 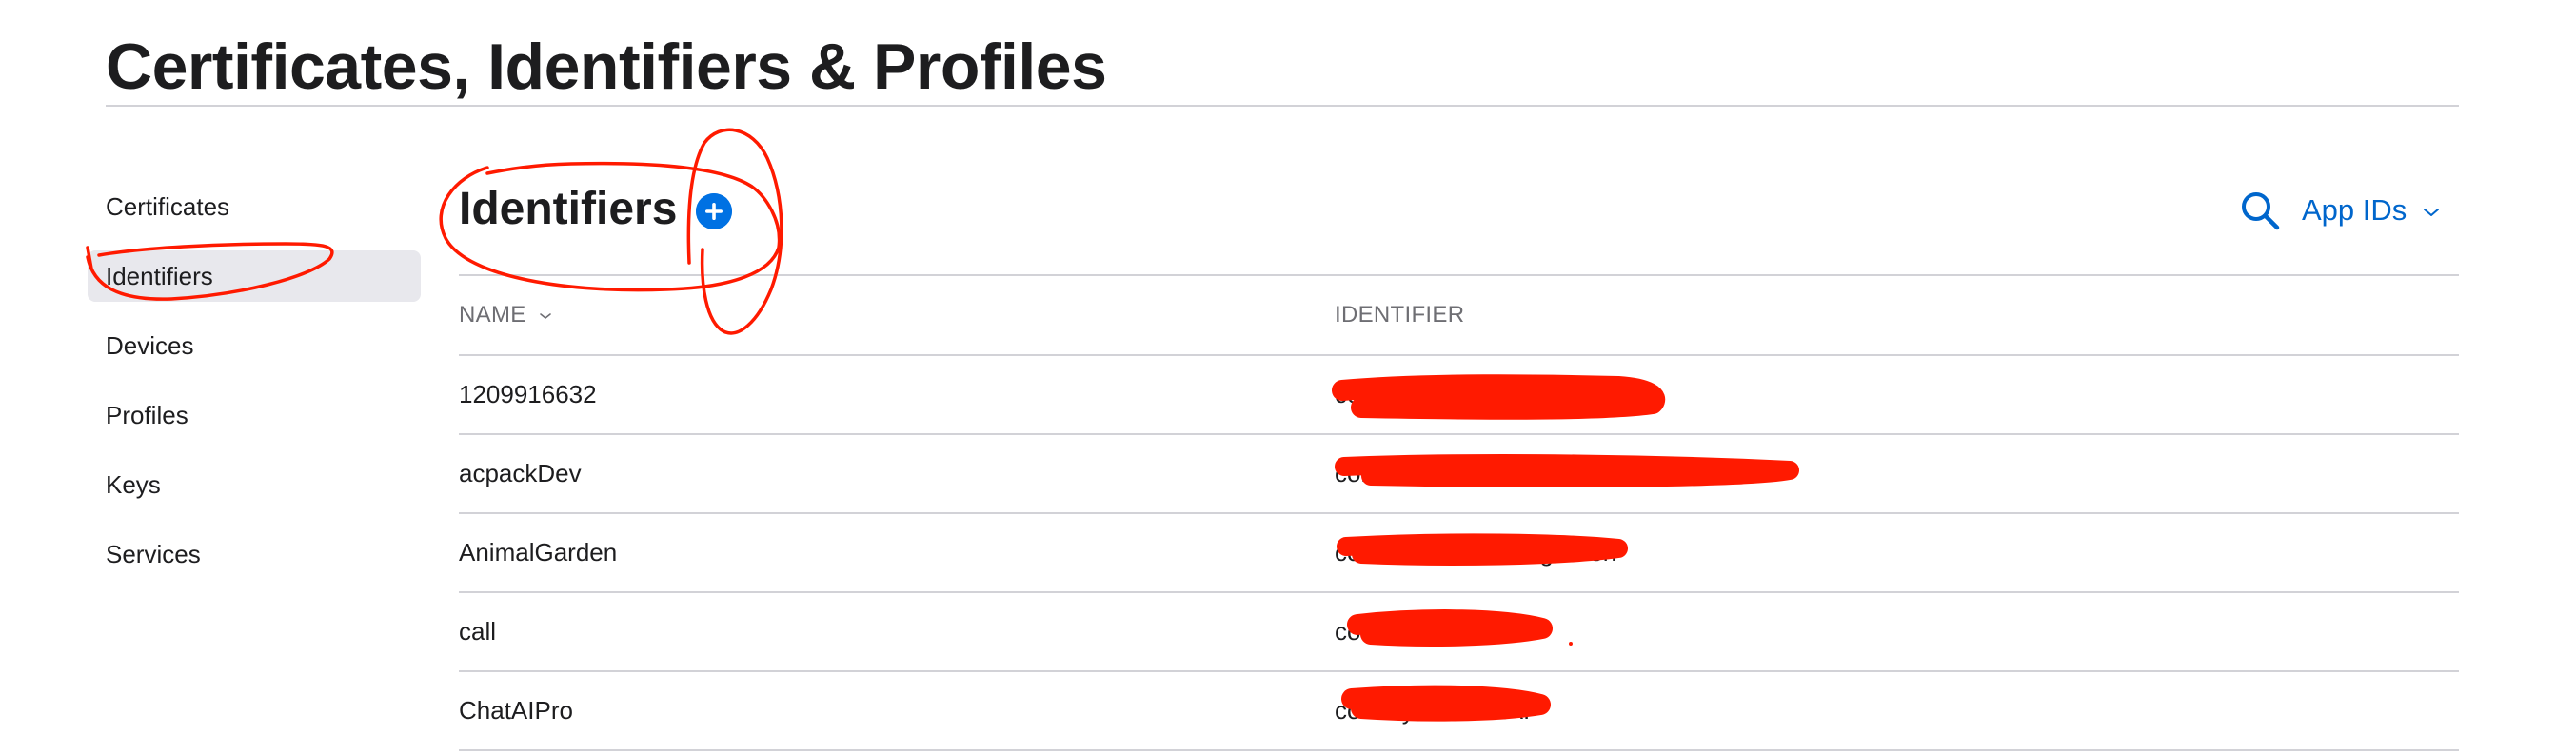 I want to click on sidebar-item-profiles: Profiles, so click(x=254, y=415).